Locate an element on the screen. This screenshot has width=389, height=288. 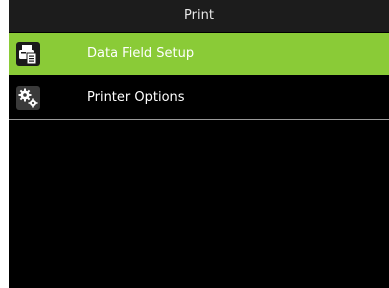
page-title: Print is located at coordinates (199, 16).